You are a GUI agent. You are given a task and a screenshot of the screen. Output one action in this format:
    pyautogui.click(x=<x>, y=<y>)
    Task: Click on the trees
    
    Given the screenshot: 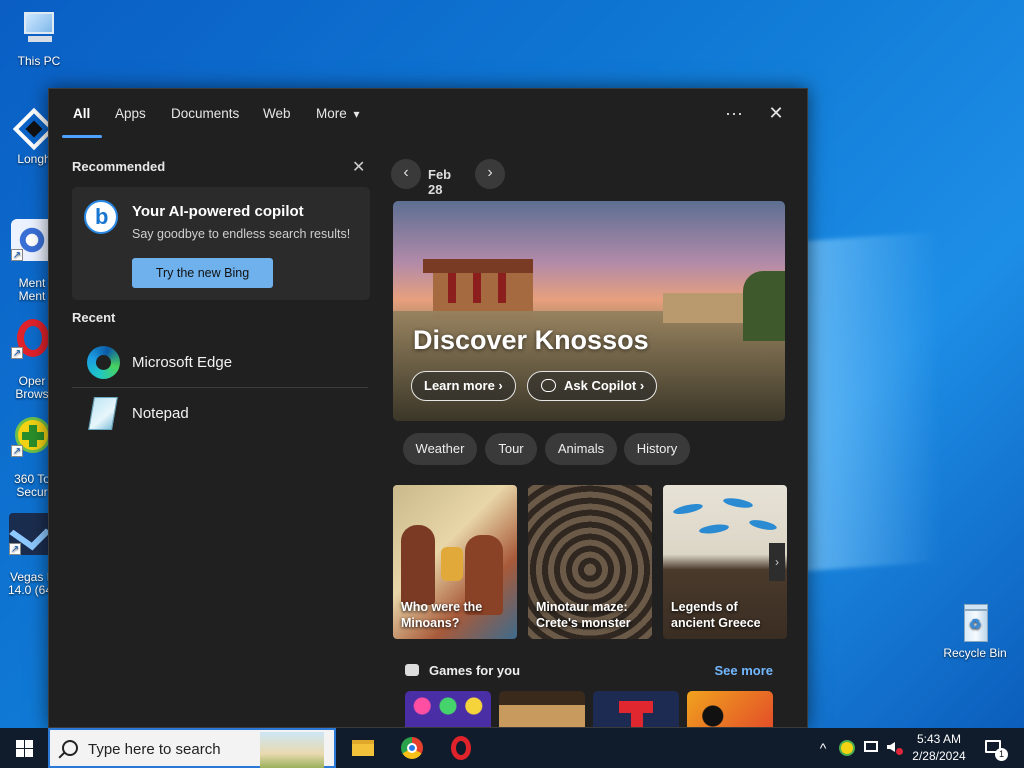 What is the action you would take?
    pyautogui.click(x=764, y=306)
    